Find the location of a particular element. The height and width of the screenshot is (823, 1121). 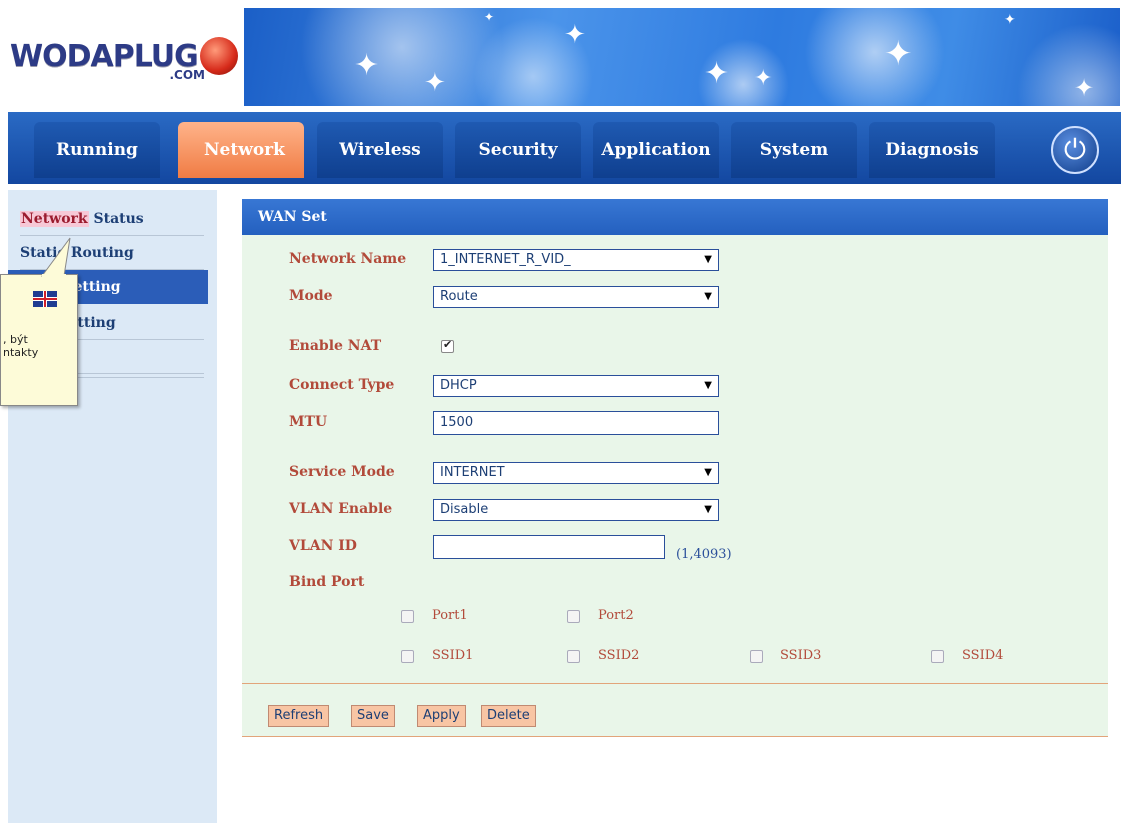

mode-select: Route ▼ is located at coordinates (576, 297).